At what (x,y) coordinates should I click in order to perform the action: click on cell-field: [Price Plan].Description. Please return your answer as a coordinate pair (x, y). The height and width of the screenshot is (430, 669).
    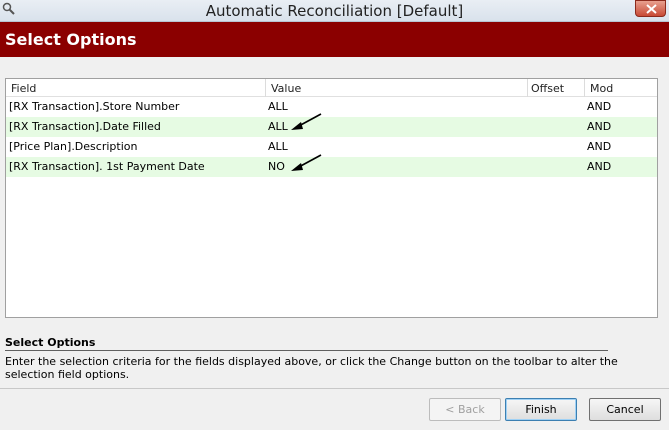
    Looking at the image, I should click on (73, 146).